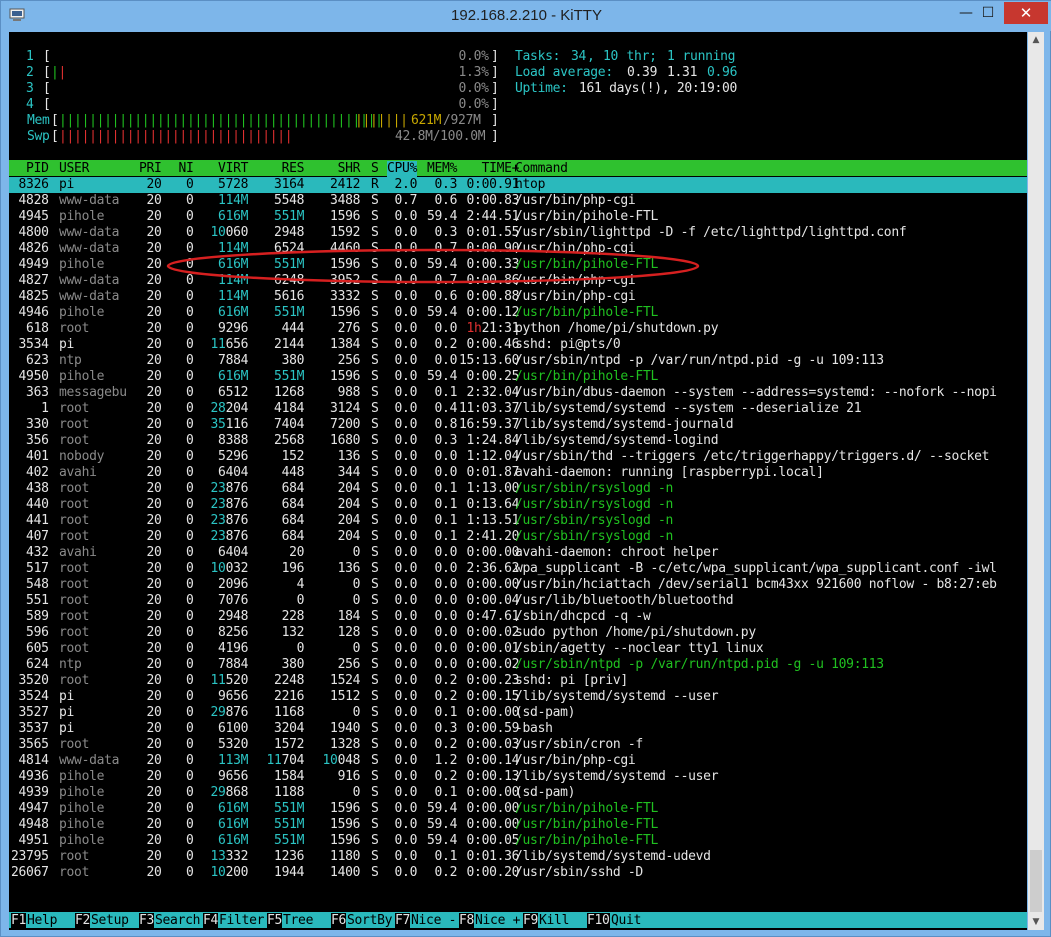 Image resolution: width=1051 pixels, height=937 pixels. I want to click on cell-command: /usr/bin/pihole-FTL, so click(587, 216).